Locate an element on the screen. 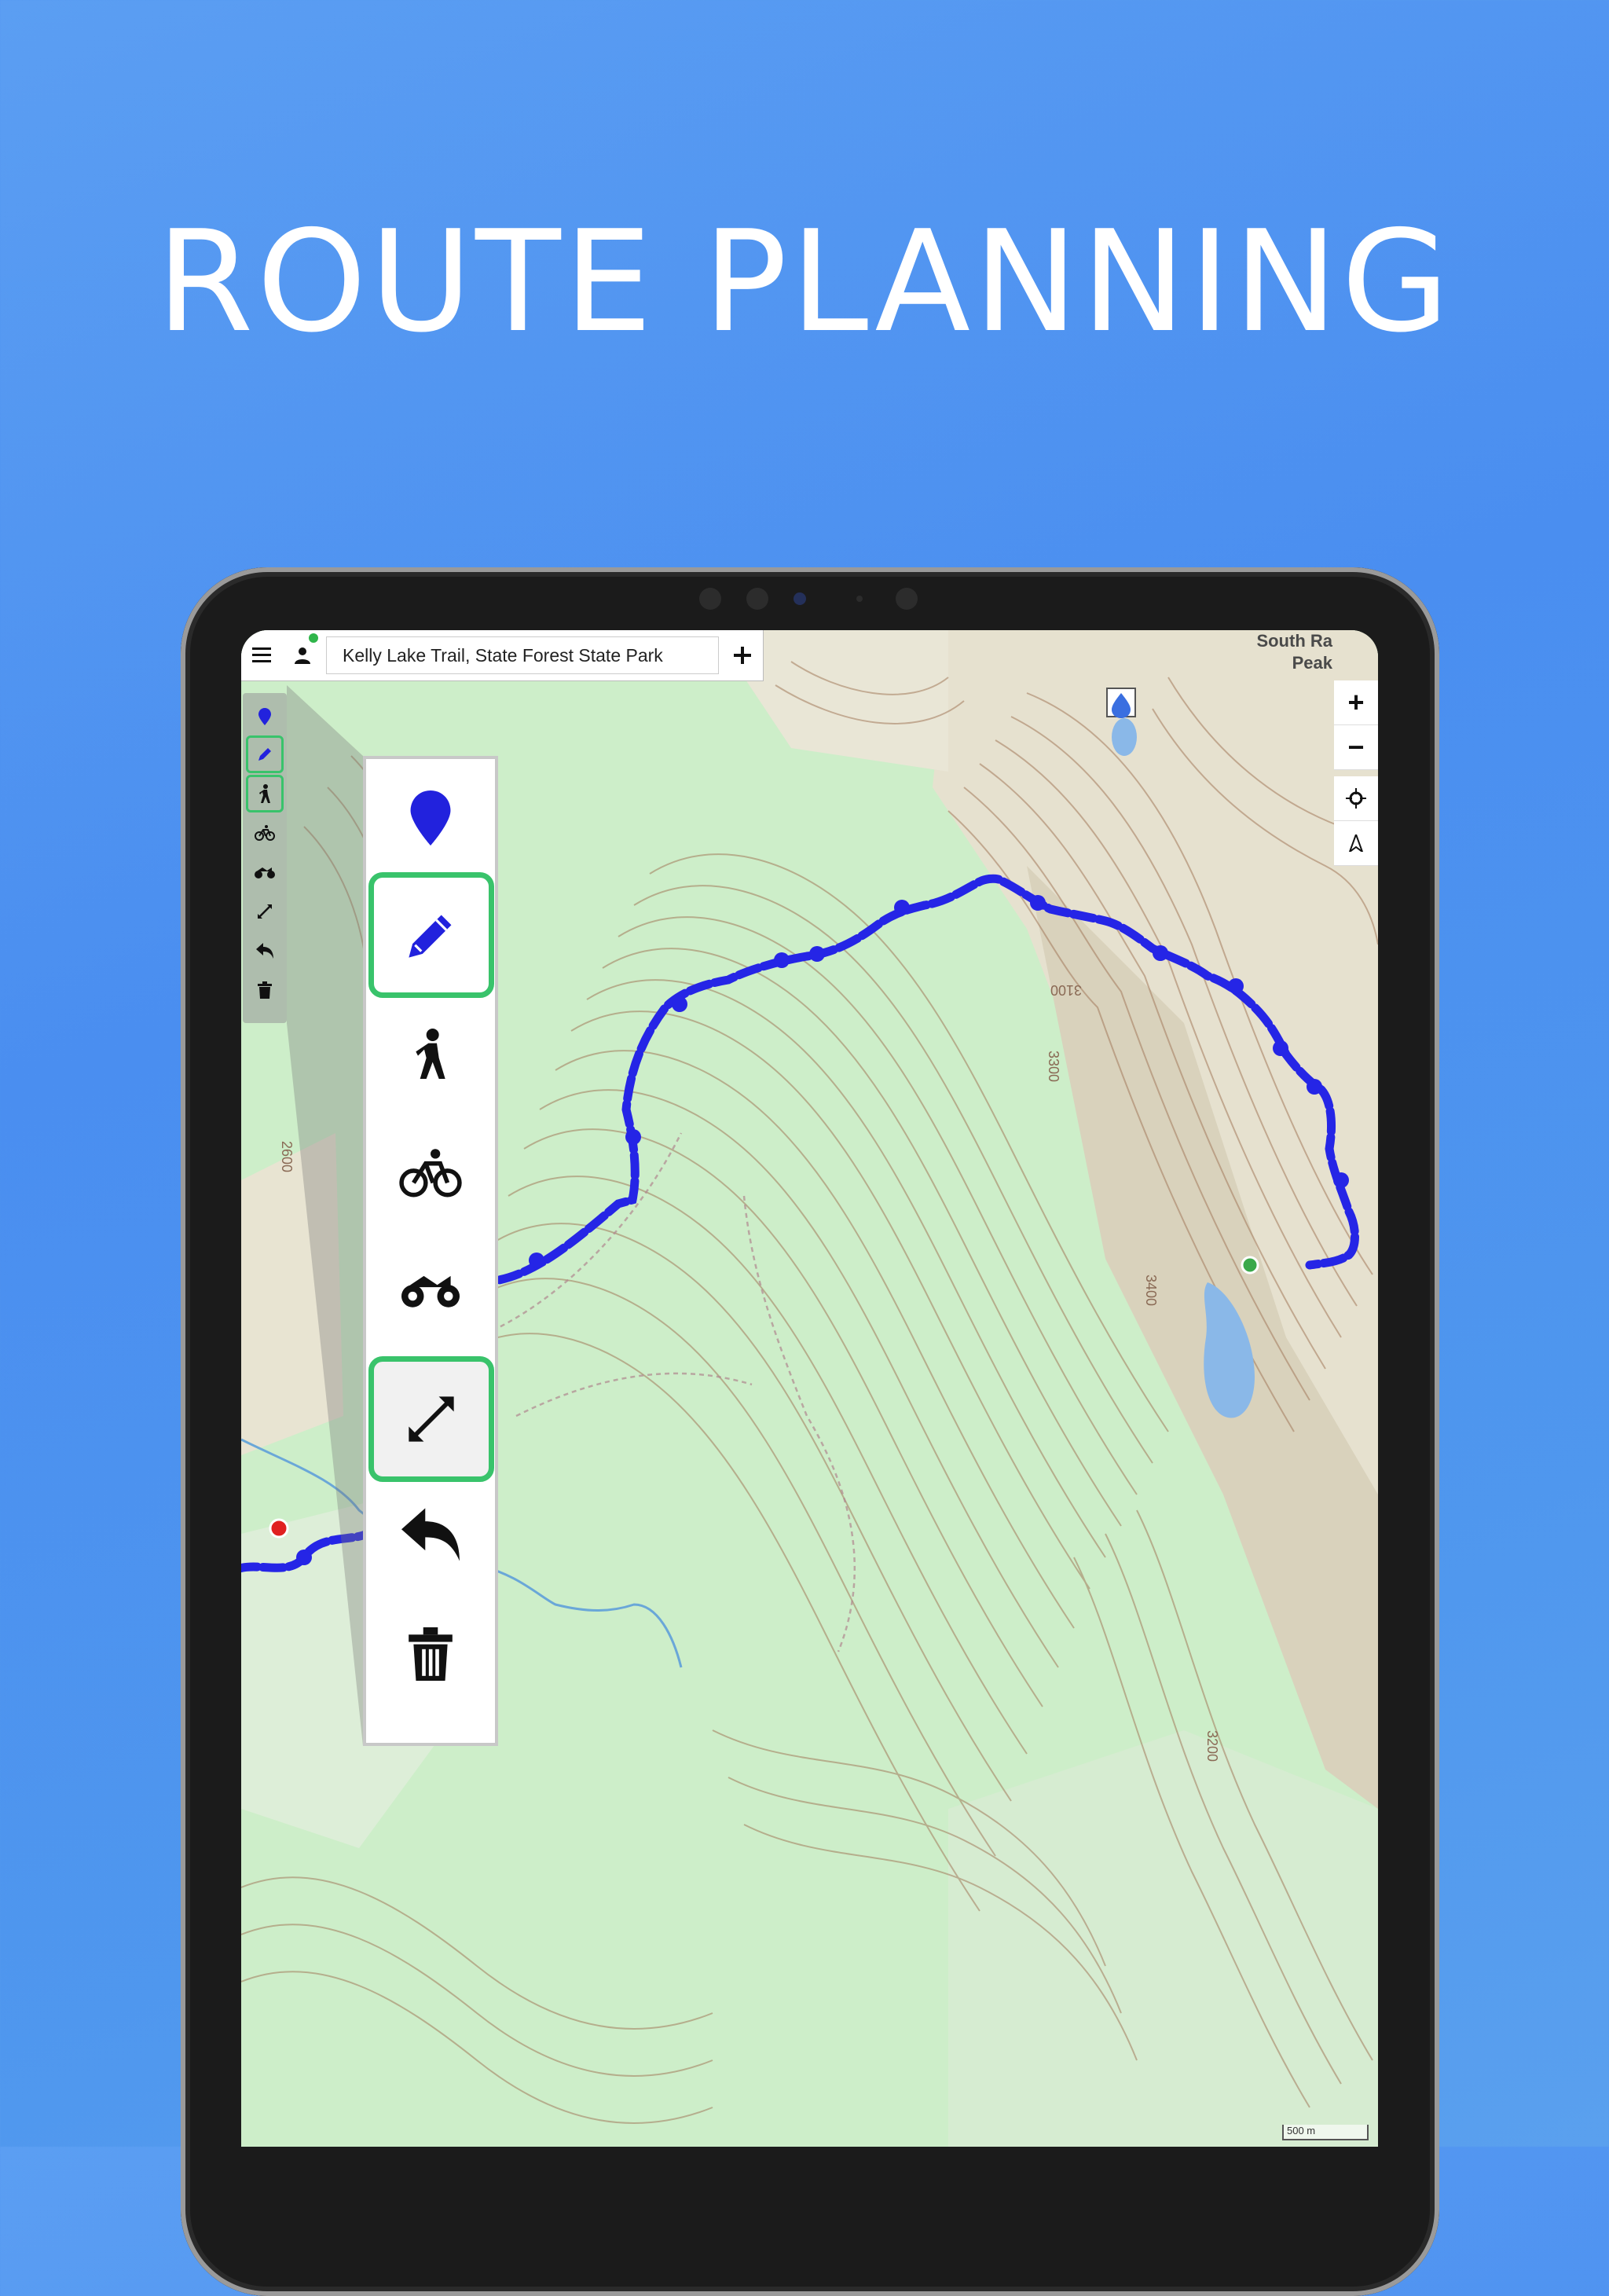 Image resolution: width=1609 pixels, height=2296 pixels. route-toolbar-mini is located at coordinates (265, 858).